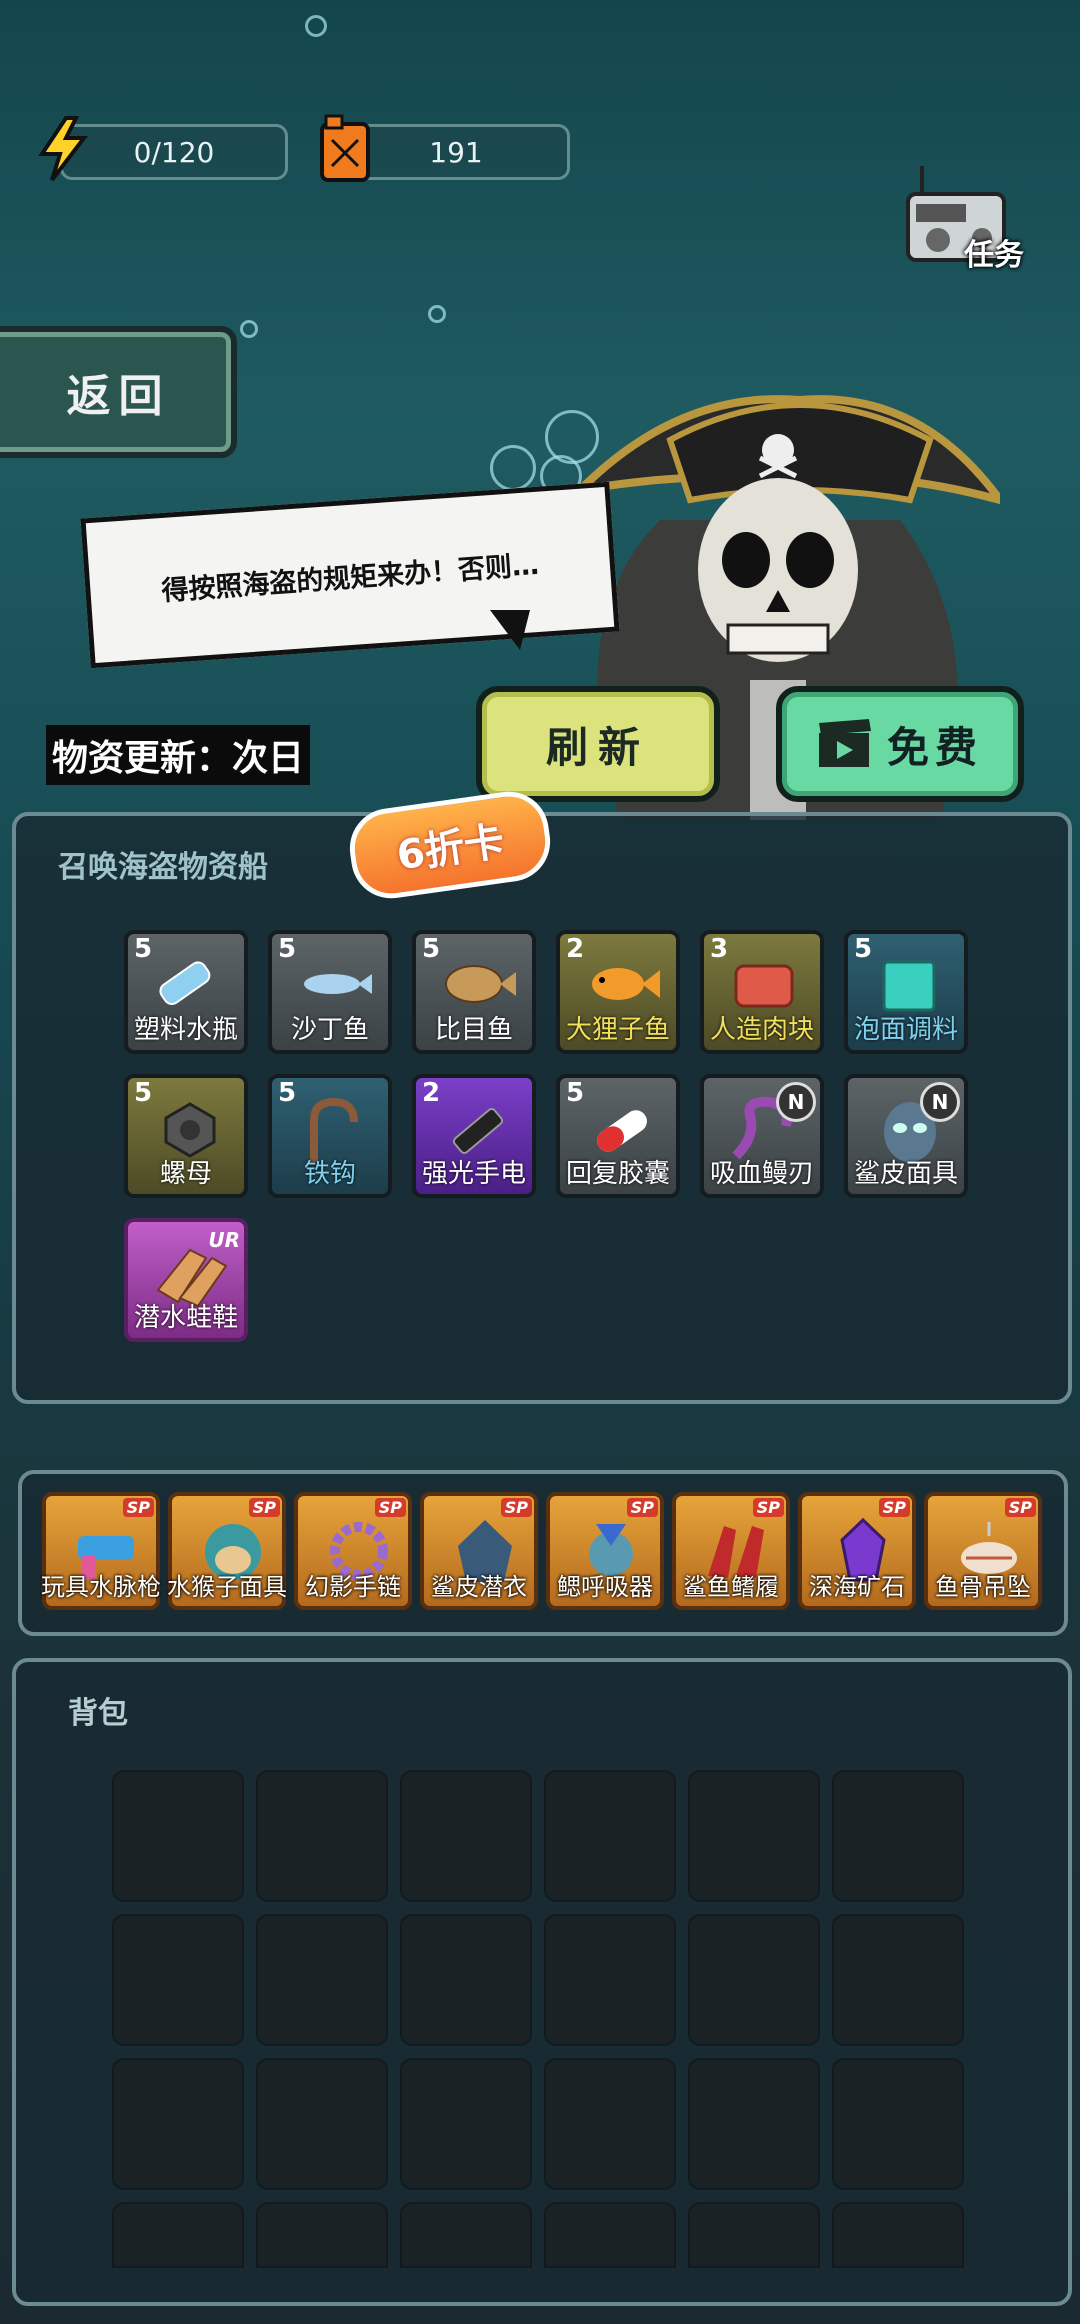 The height and width of the screenshot is (2324, 1080). I want to click on energy-counter: 0/120, so click(174, 152).